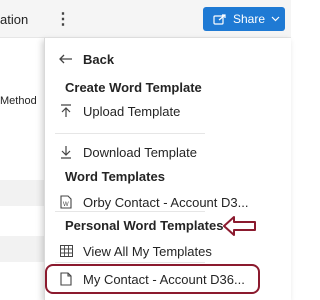  I want to click on highlight-annotation-box, so click(152, 279).